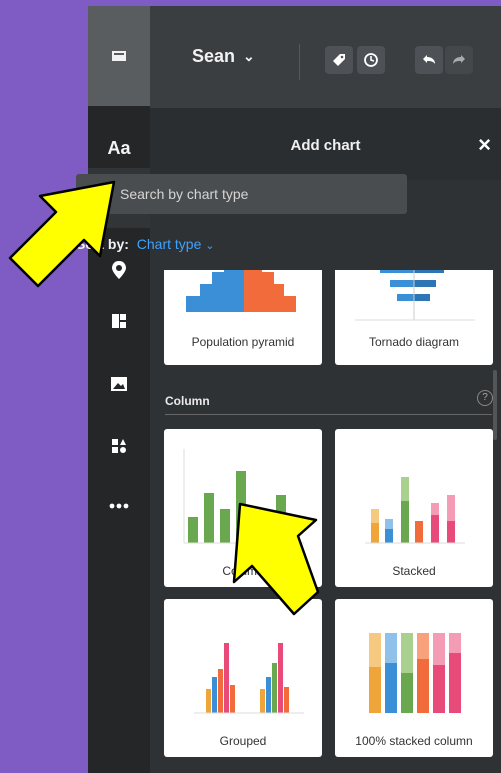  I want to click on text-tool-label: Aa, so click(119, 147).